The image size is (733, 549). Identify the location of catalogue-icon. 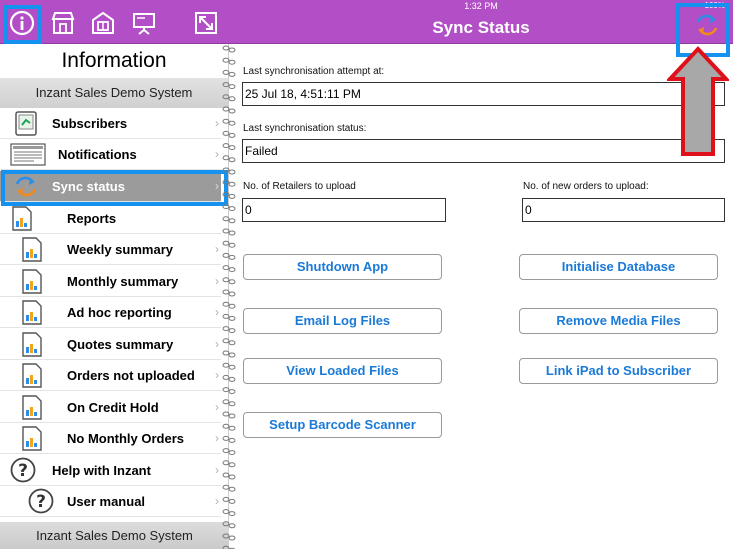
(103, 23).